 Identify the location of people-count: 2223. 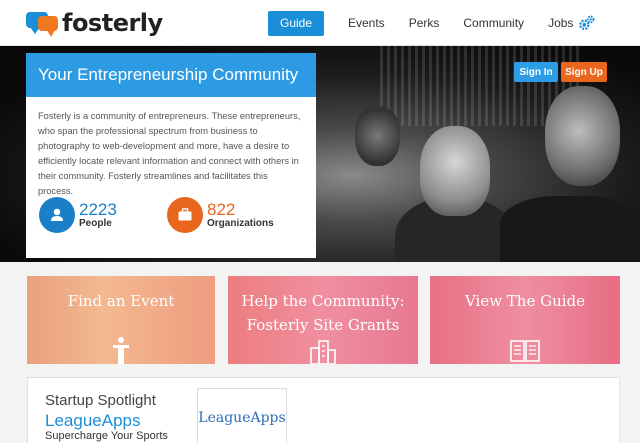
(98, 209).